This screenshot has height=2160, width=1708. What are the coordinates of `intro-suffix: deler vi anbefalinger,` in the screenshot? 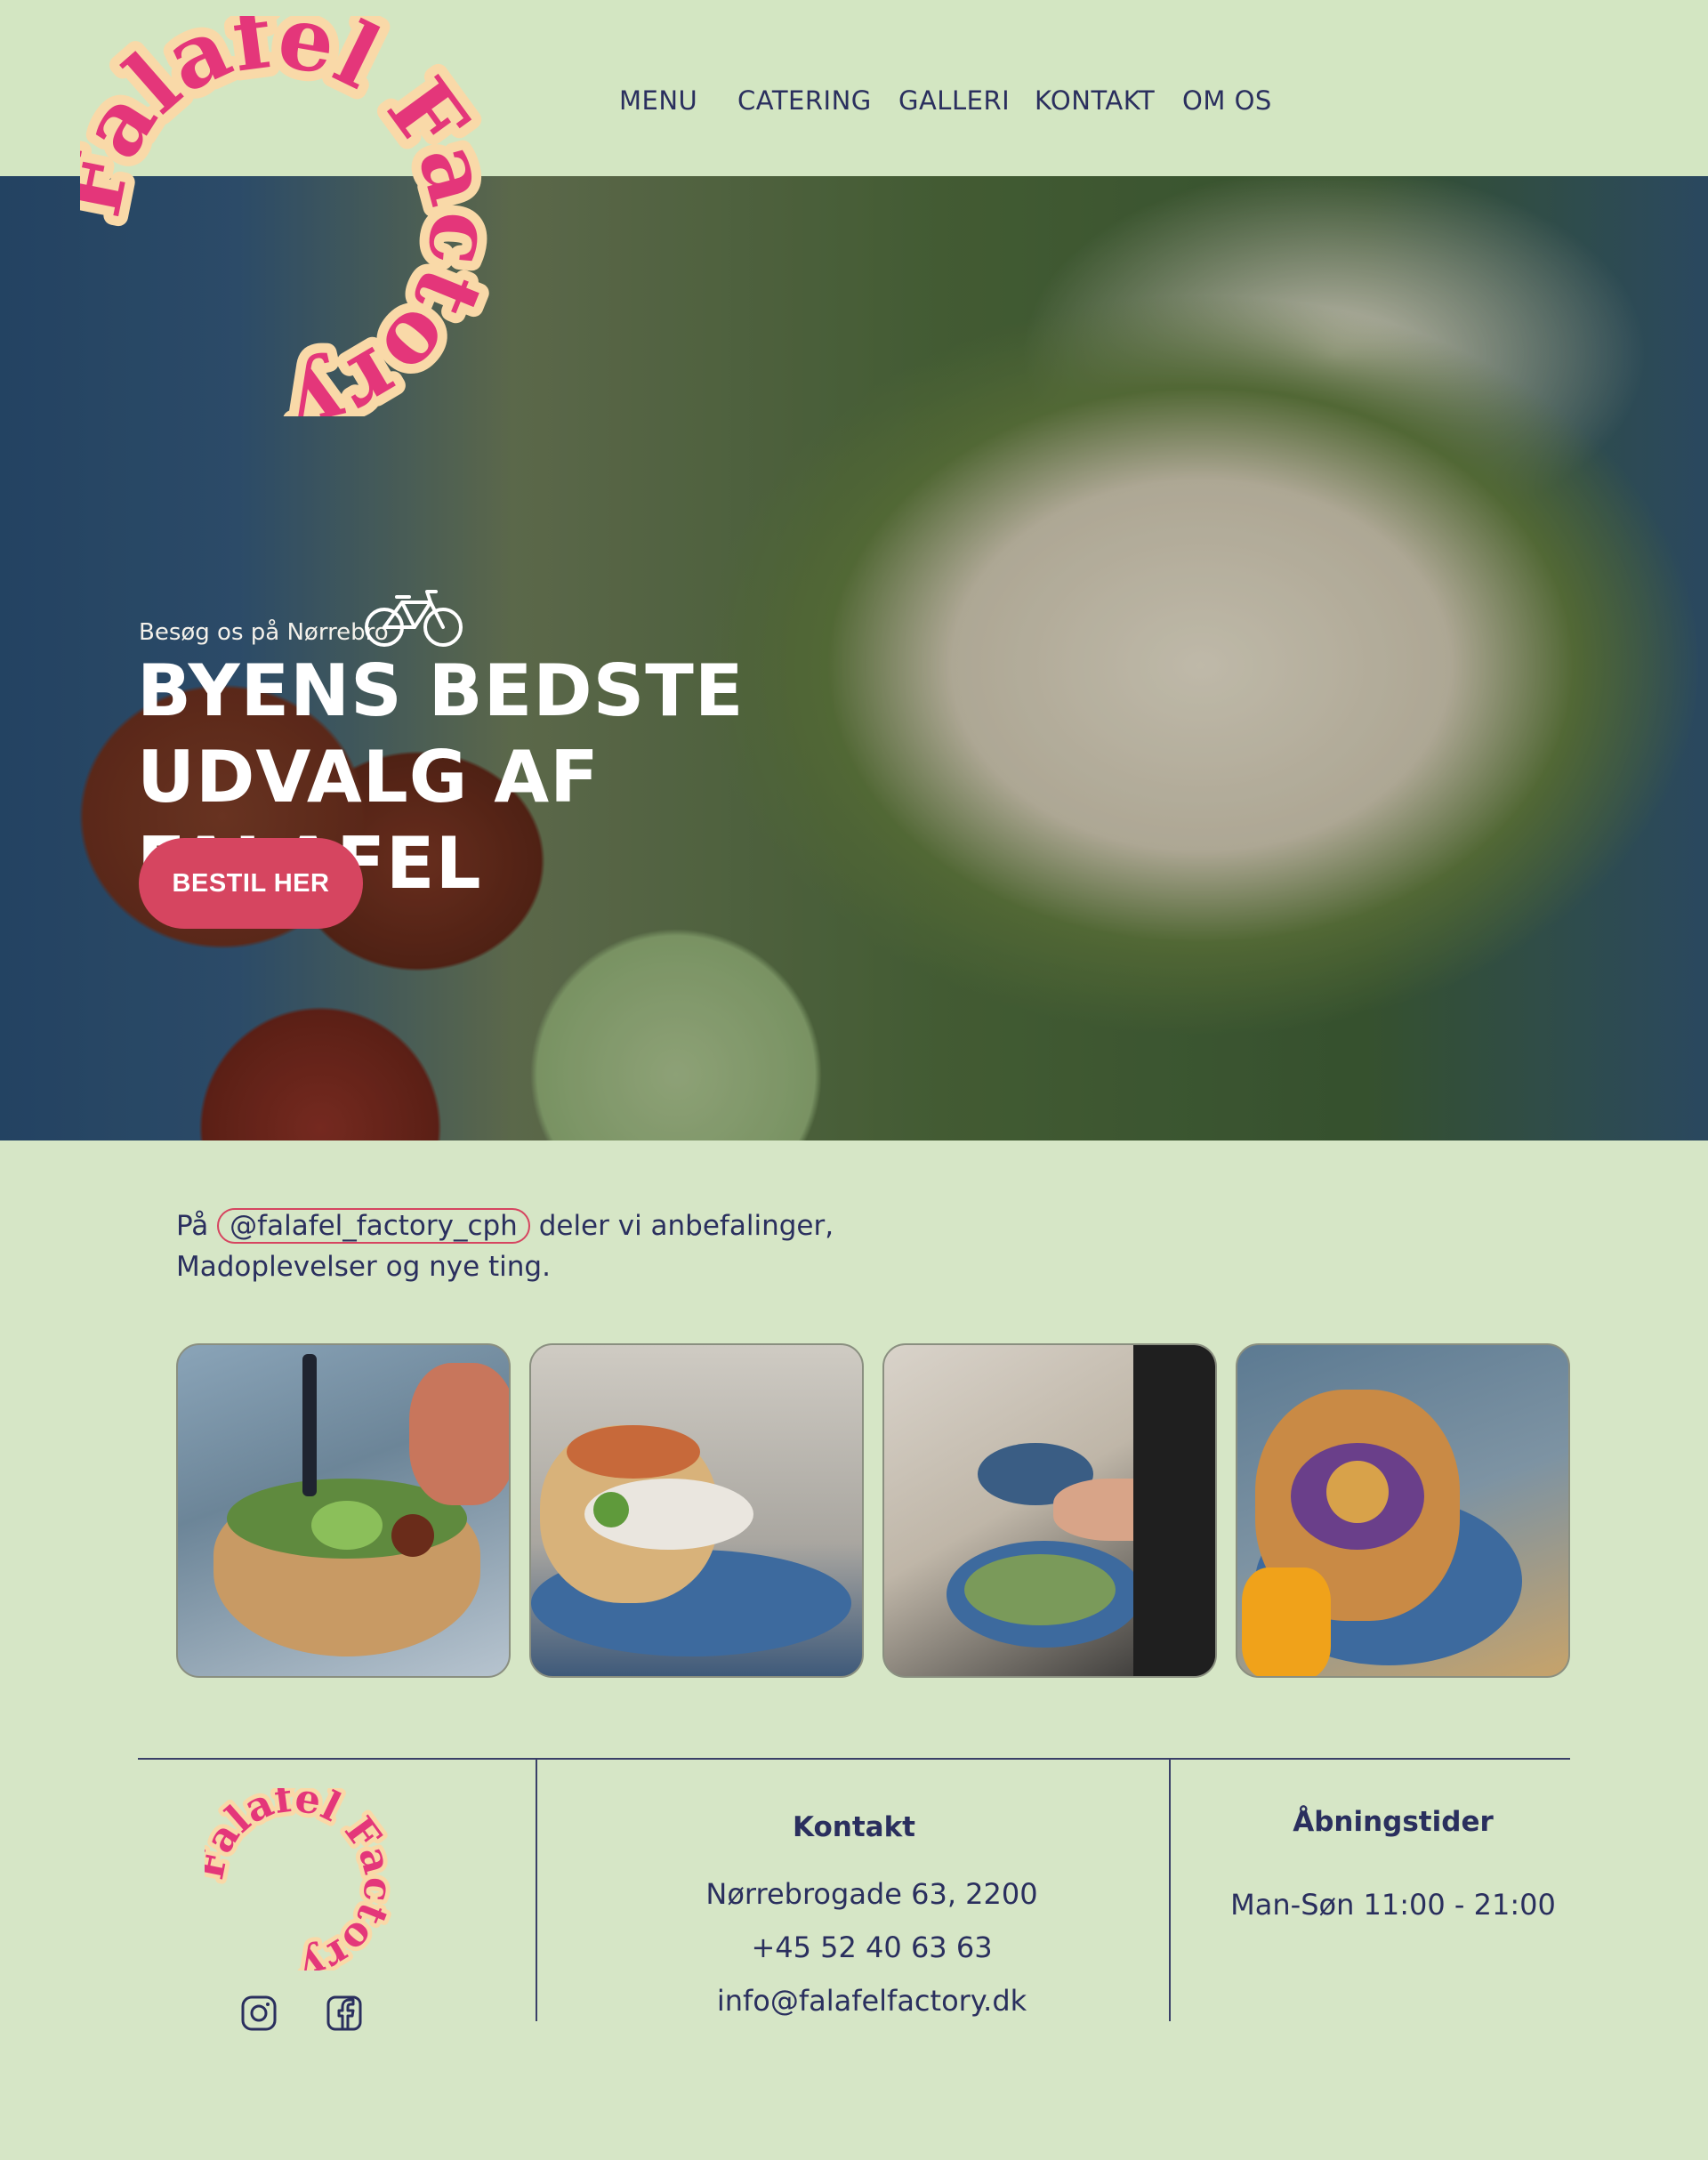 It's located at (686, 1226).